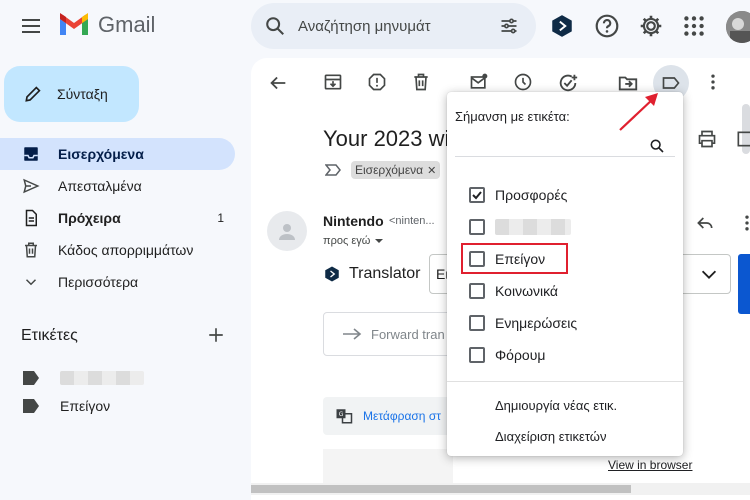 Image resolution: width=750 pixels, height=500 pixels. Describe the element at coordinates (82, 94) in the screenshot. I see `compose-label: Σύνταξη` at that location.